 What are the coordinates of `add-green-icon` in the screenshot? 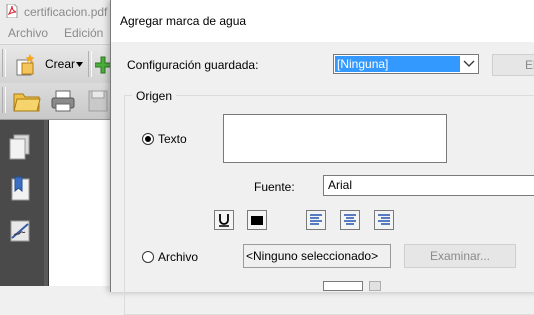 It's located at (103, 65).